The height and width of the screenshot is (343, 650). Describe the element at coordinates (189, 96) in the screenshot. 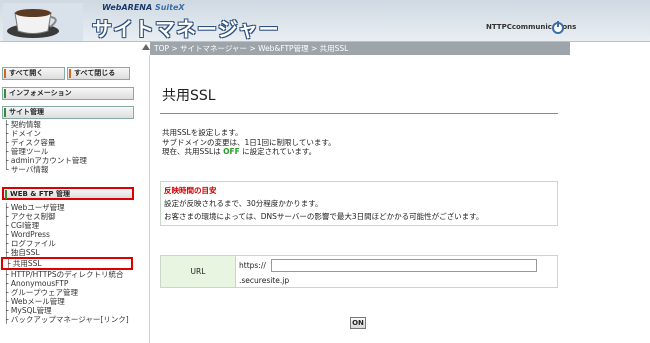

I see `page-title: 共用SSL` at that location.